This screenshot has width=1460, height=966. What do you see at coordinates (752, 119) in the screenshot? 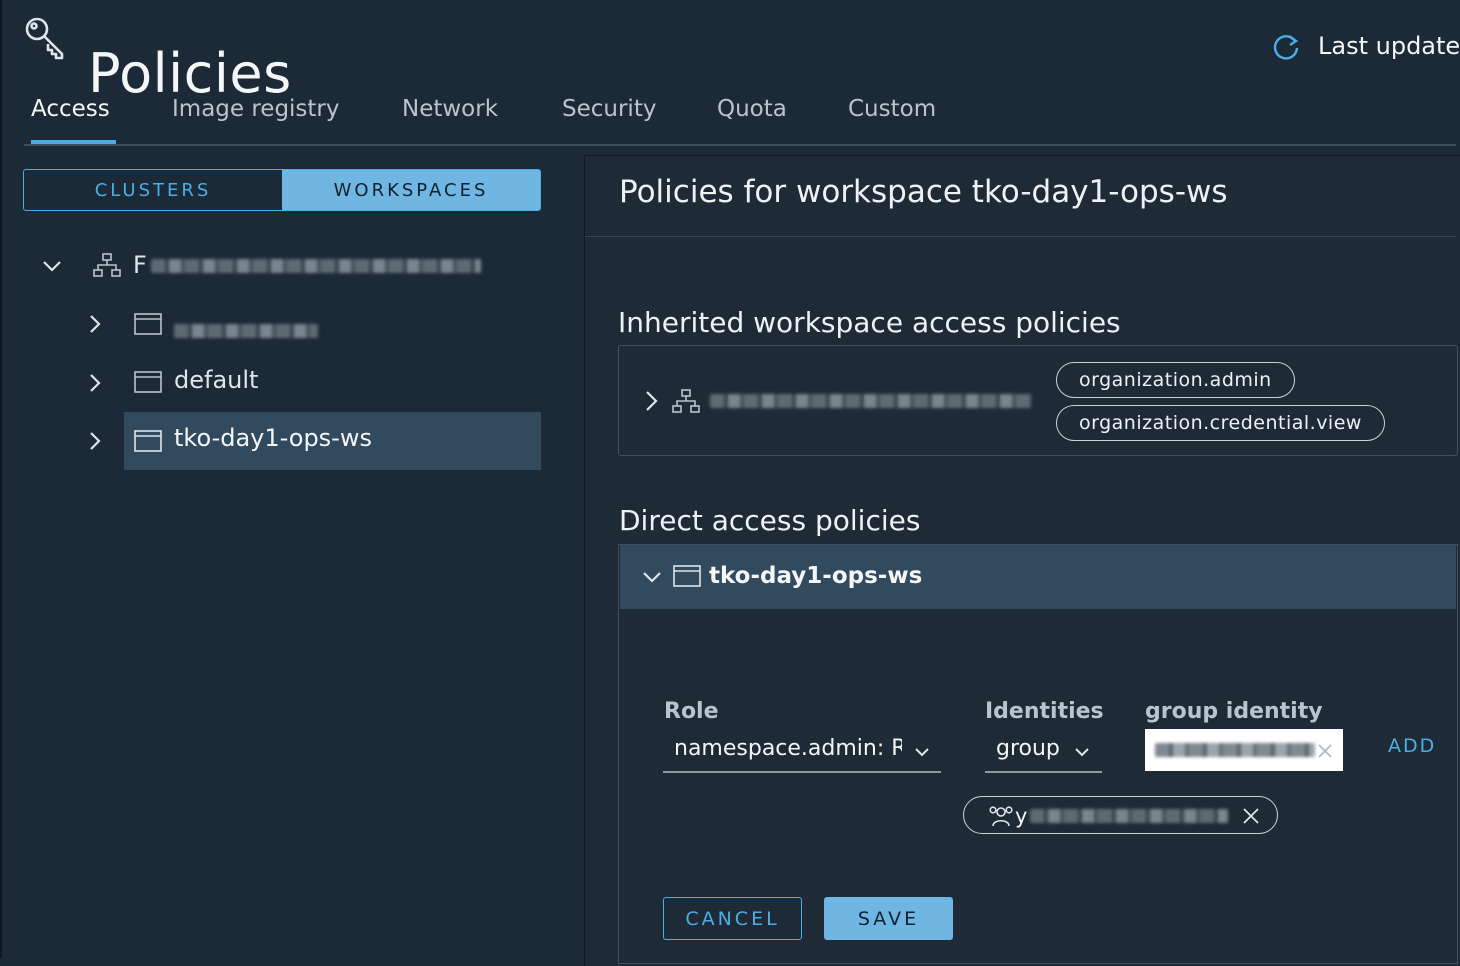
I see `tab-quota: Quota` at bounding box center [752, 119].